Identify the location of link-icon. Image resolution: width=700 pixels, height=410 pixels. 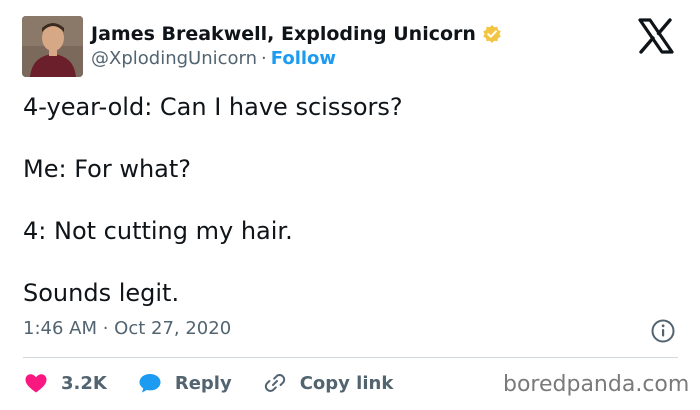
(275, 383).